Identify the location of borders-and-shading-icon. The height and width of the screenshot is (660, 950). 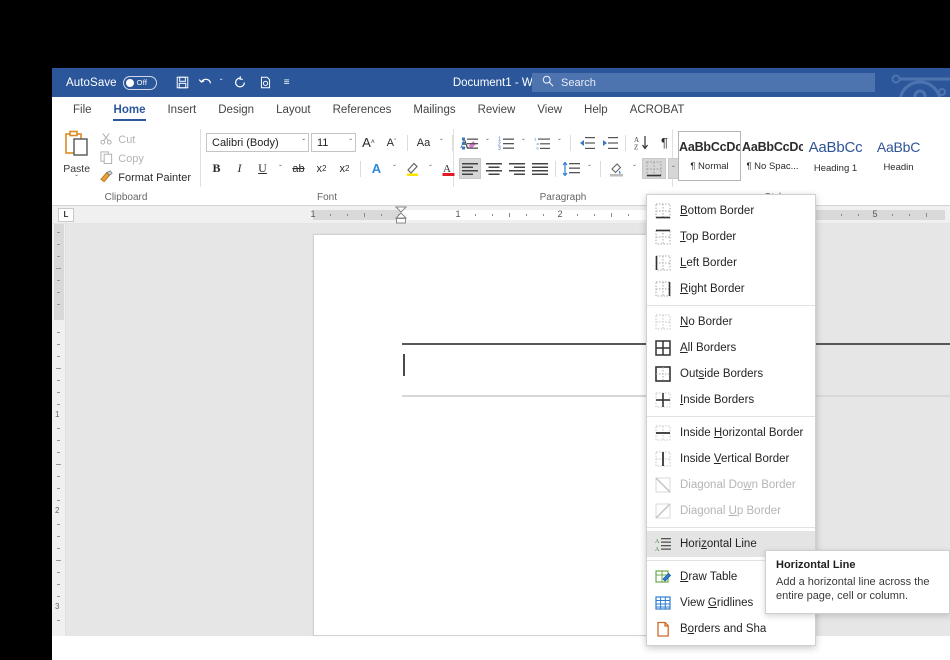
(663, 629).